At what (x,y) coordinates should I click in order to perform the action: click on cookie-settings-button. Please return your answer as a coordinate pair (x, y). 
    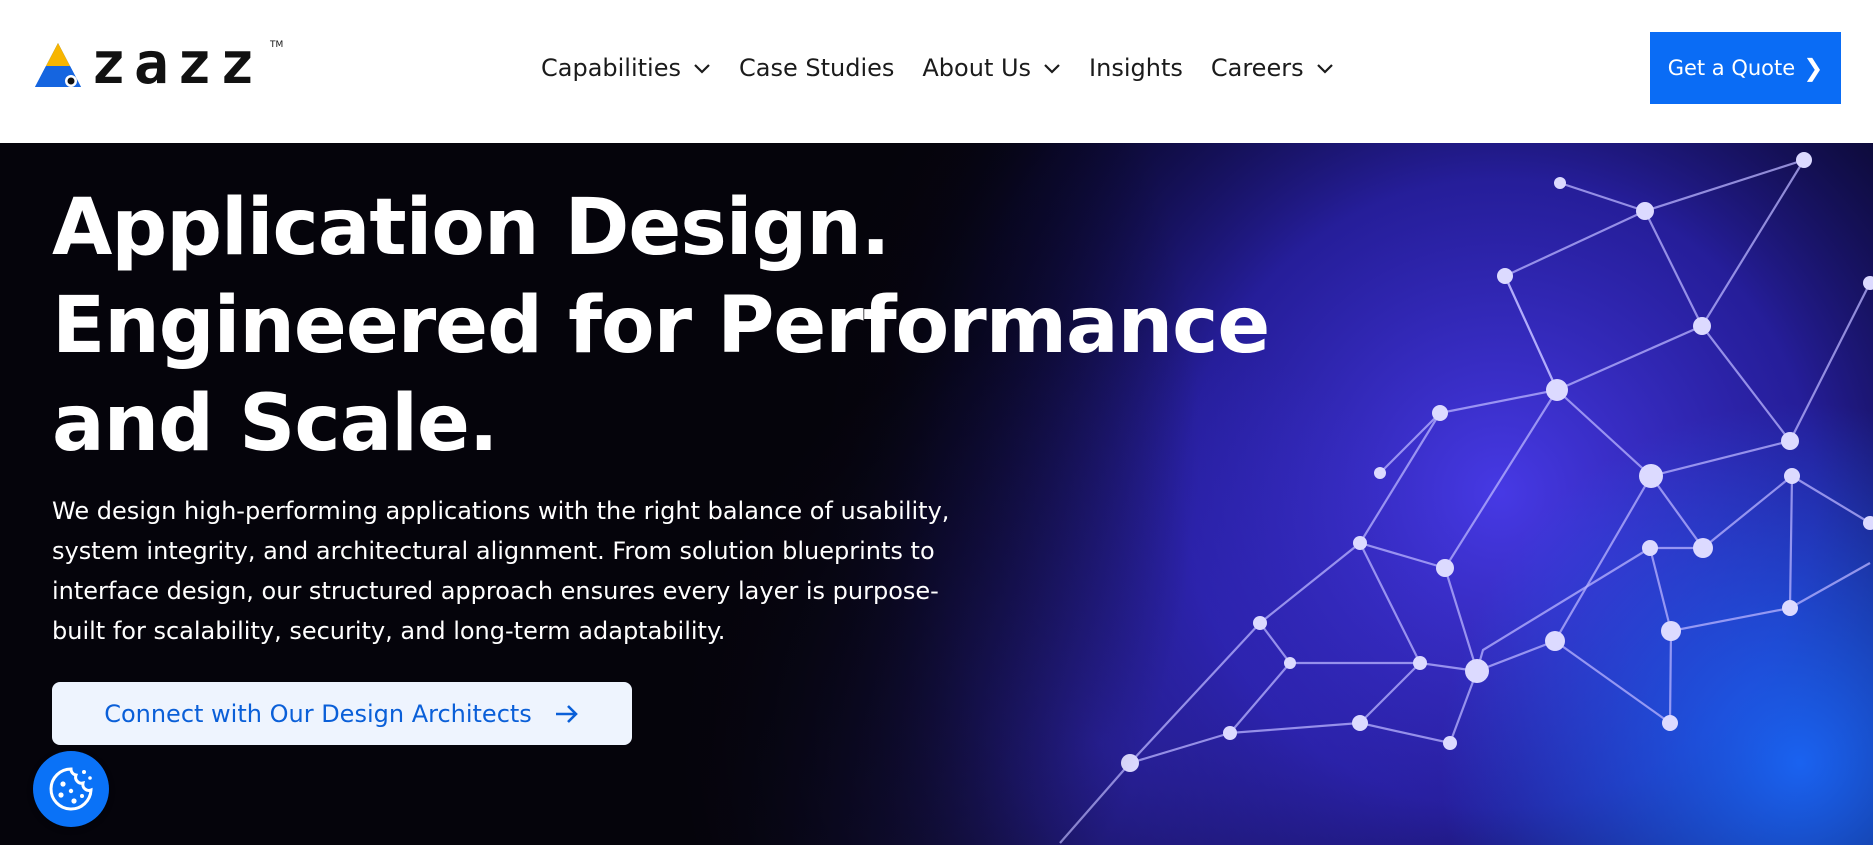
    Looking at the image, I should click on (71, 789).